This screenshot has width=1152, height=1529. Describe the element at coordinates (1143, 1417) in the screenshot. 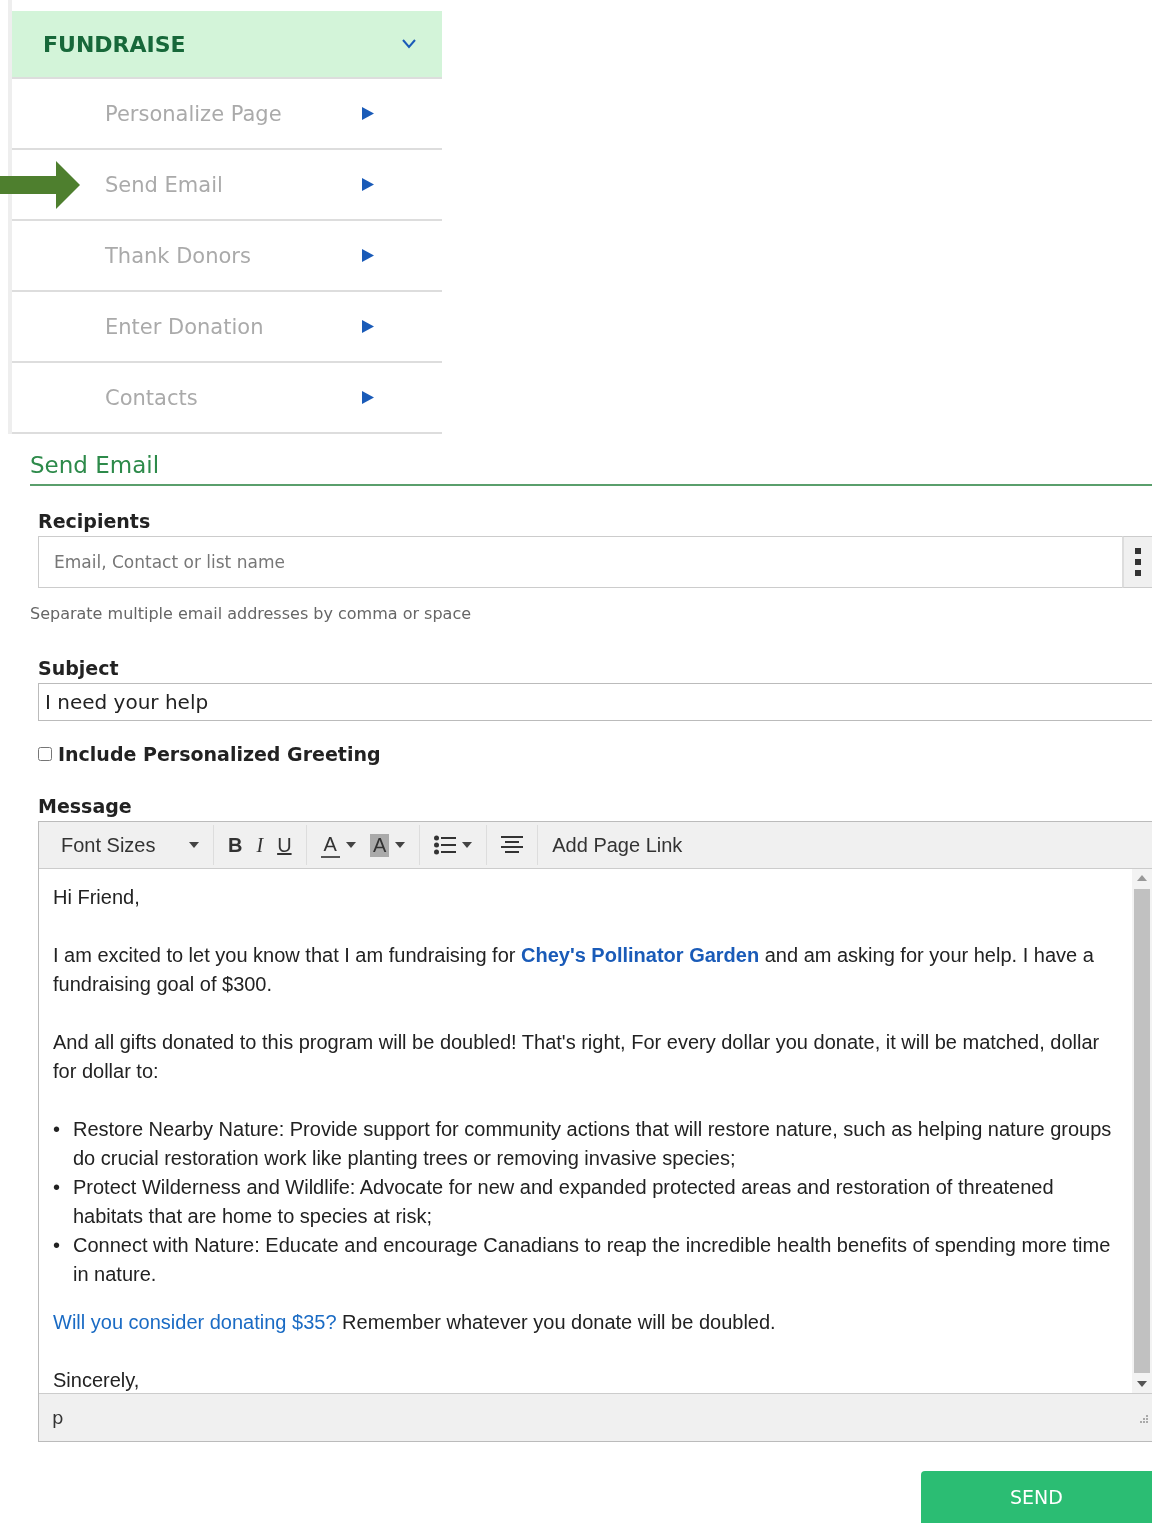

I see `resize-handle-icon` at that location.